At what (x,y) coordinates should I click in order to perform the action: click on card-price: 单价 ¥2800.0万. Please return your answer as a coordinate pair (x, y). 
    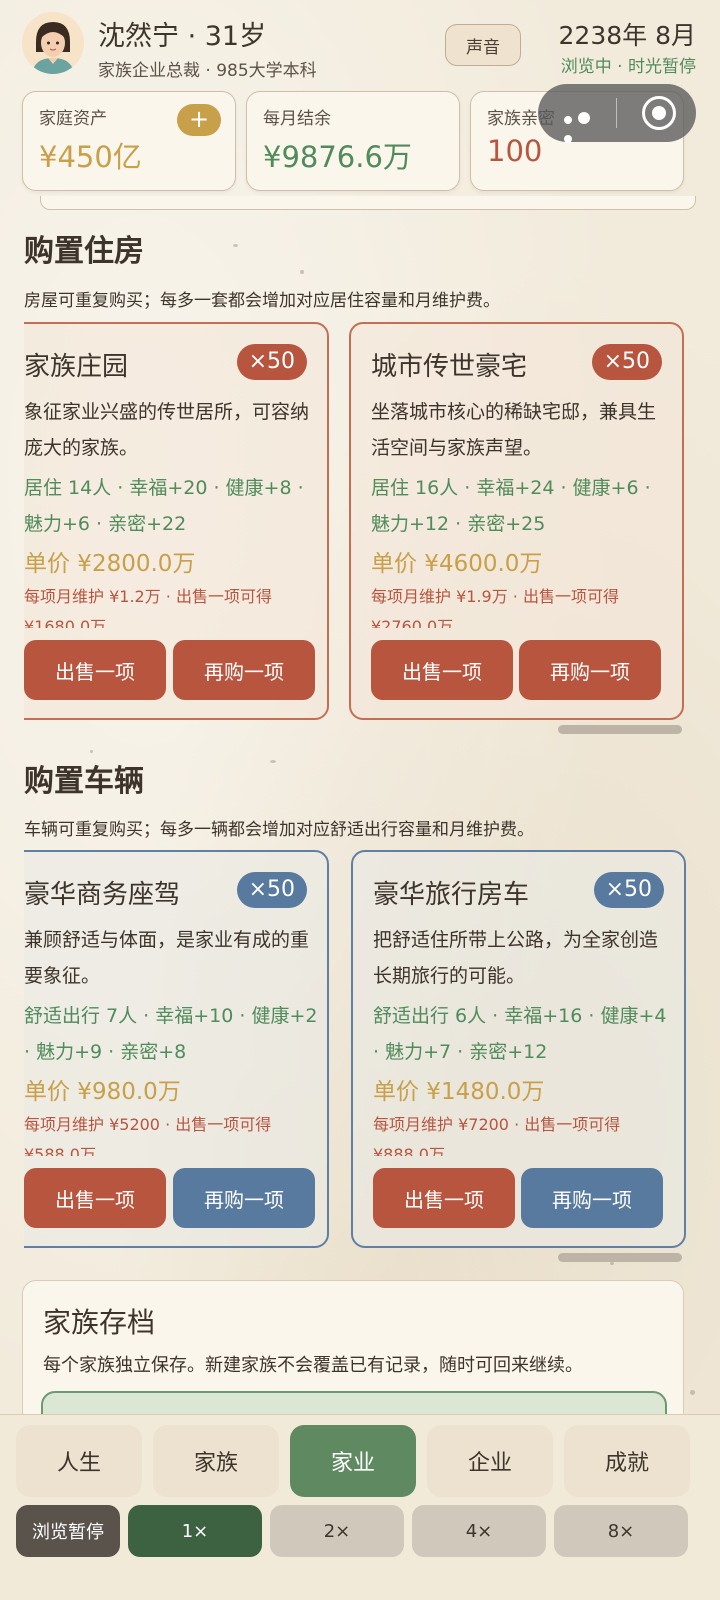
    Looking at the image, I should click on (110, 564).